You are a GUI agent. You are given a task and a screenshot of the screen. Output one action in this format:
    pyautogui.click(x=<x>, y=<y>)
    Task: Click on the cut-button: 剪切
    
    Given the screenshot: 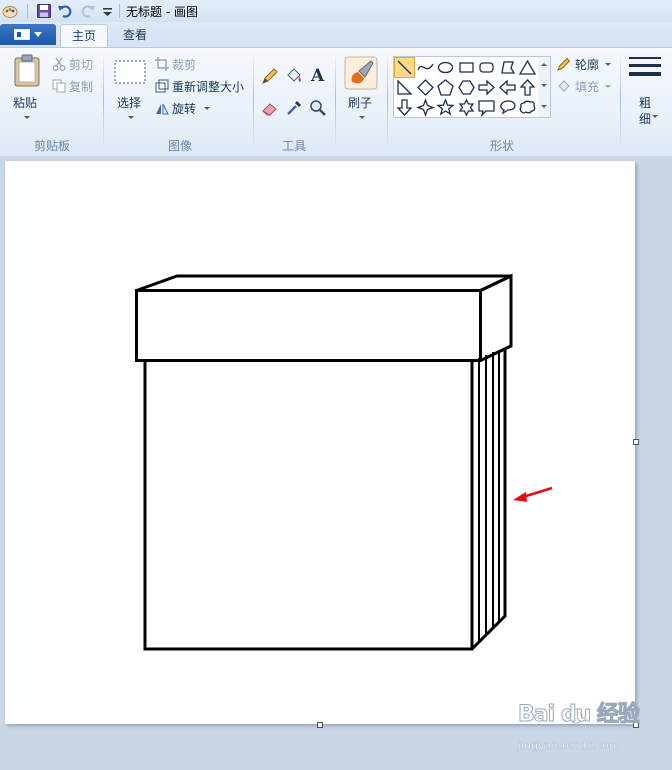 What is the action you would take?
    pyautogui.click(x=75, y=65)
    